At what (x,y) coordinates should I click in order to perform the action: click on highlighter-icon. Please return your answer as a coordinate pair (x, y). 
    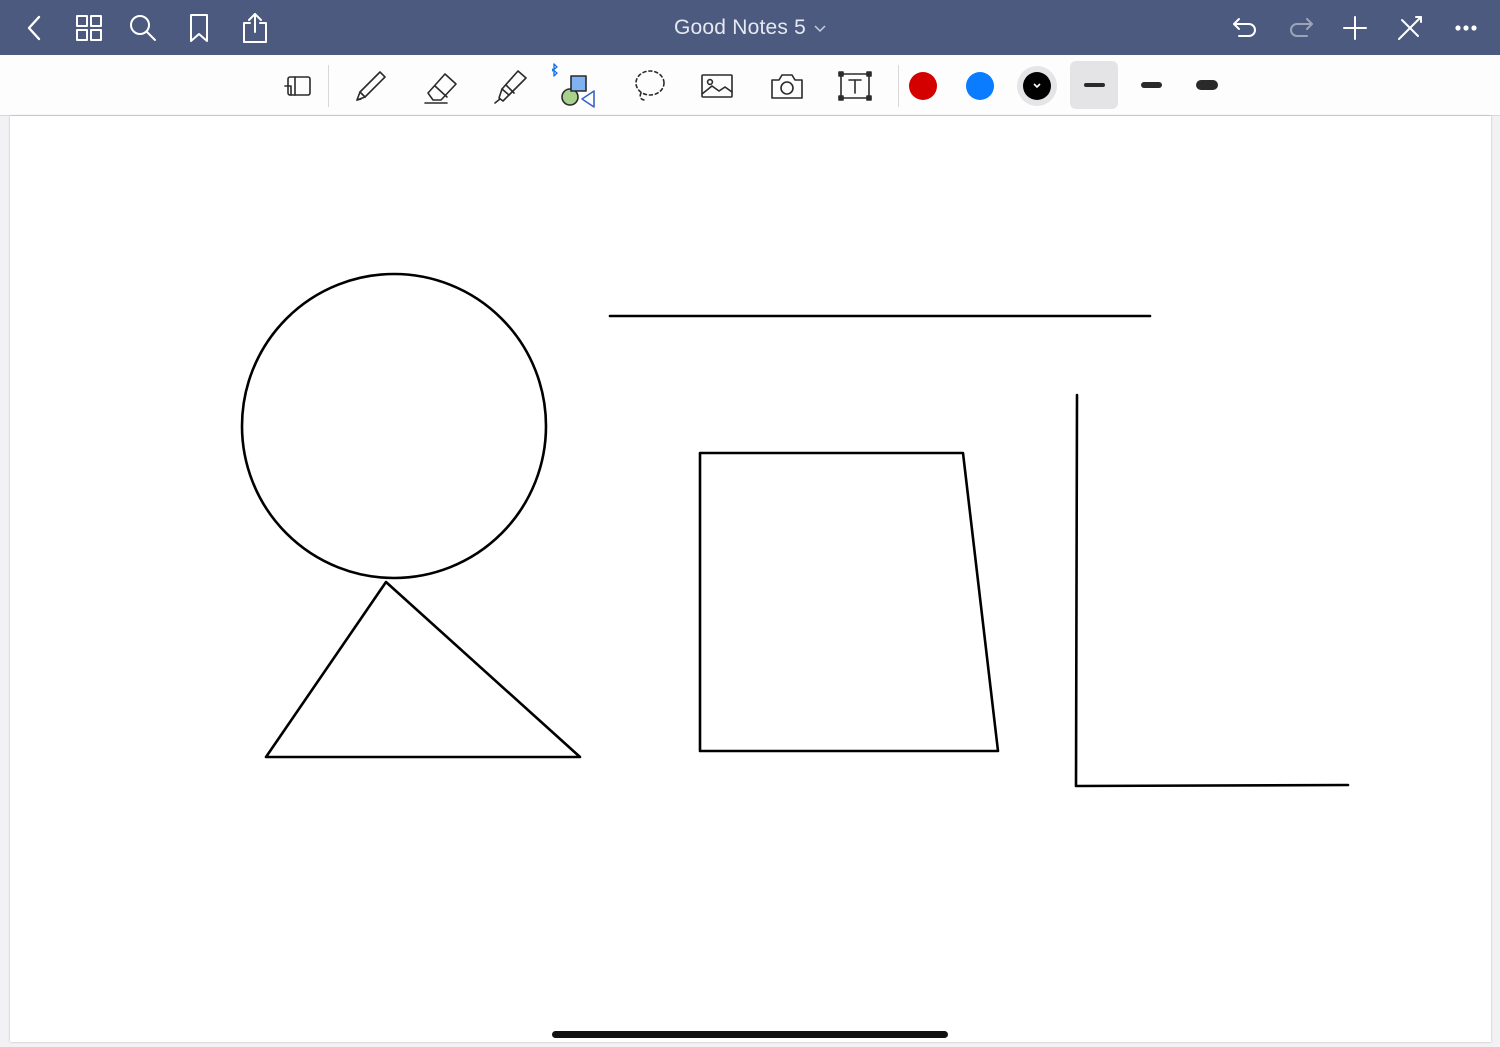
    Looking at the image, I should click on (510, 86).